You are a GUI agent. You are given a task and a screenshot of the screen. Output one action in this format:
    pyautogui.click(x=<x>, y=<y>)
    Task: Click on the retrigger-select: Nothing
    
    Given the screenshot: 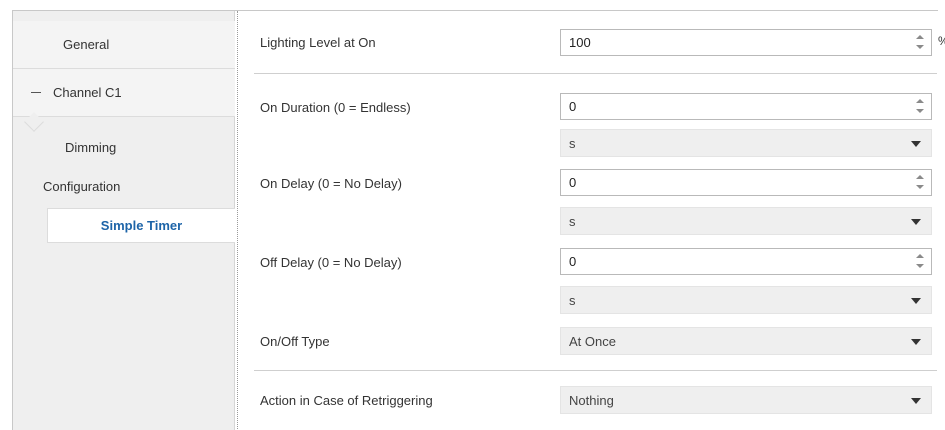 What is the action you would take?
    pyautogui.click(x=746, y=400)
    